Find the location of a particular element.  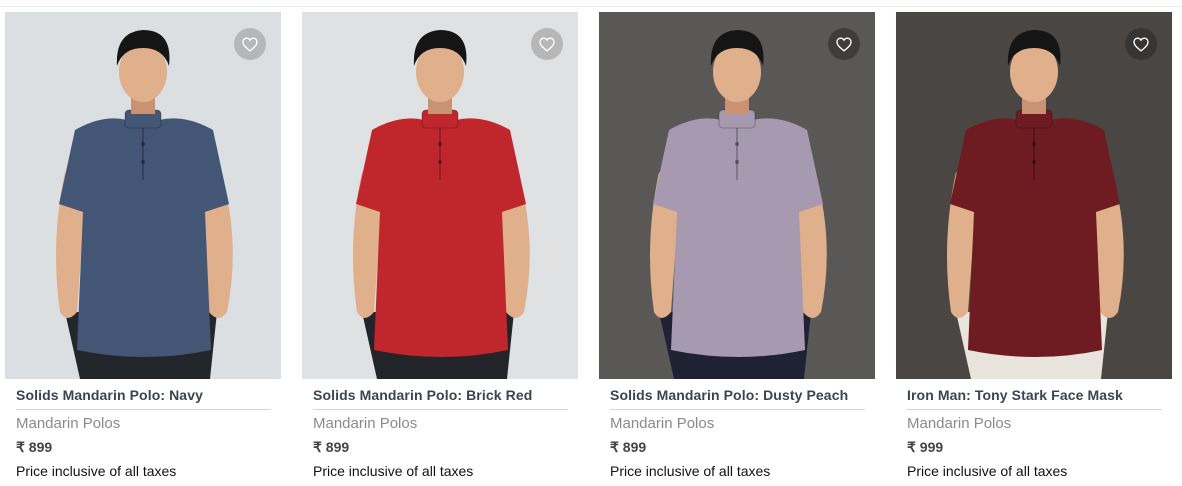

product-title: Solids Mandarin Polo: Dusty Peach is located at coordinates (737, 398).